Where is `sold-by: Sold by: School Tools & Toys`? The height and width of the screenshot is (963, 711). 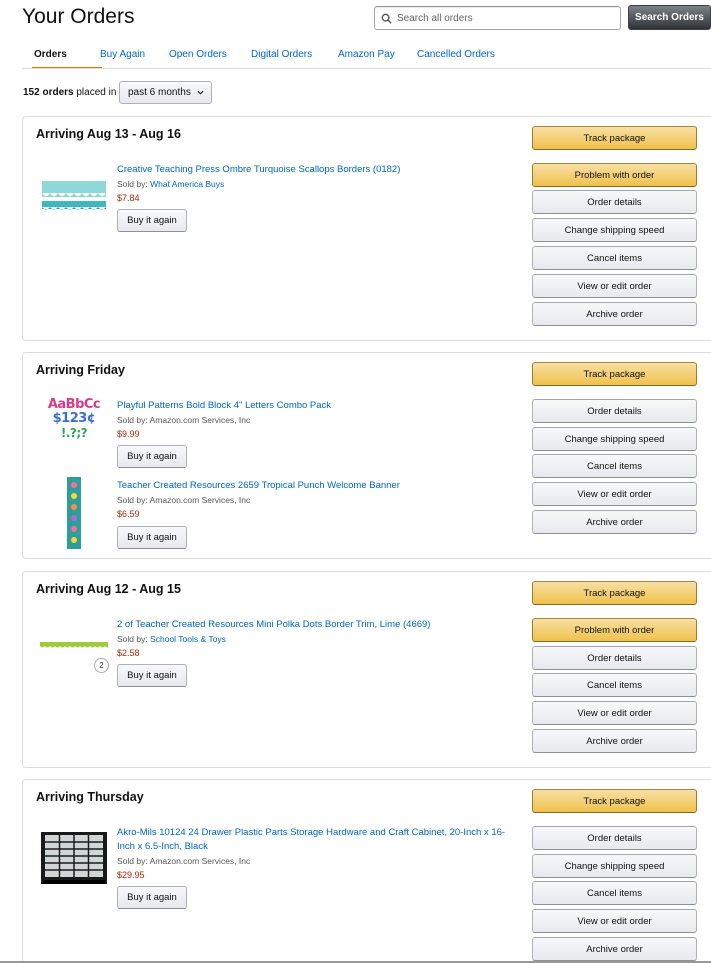
sold-by: Sold by: School Tools & Toys is located at coordinates (171, 639).